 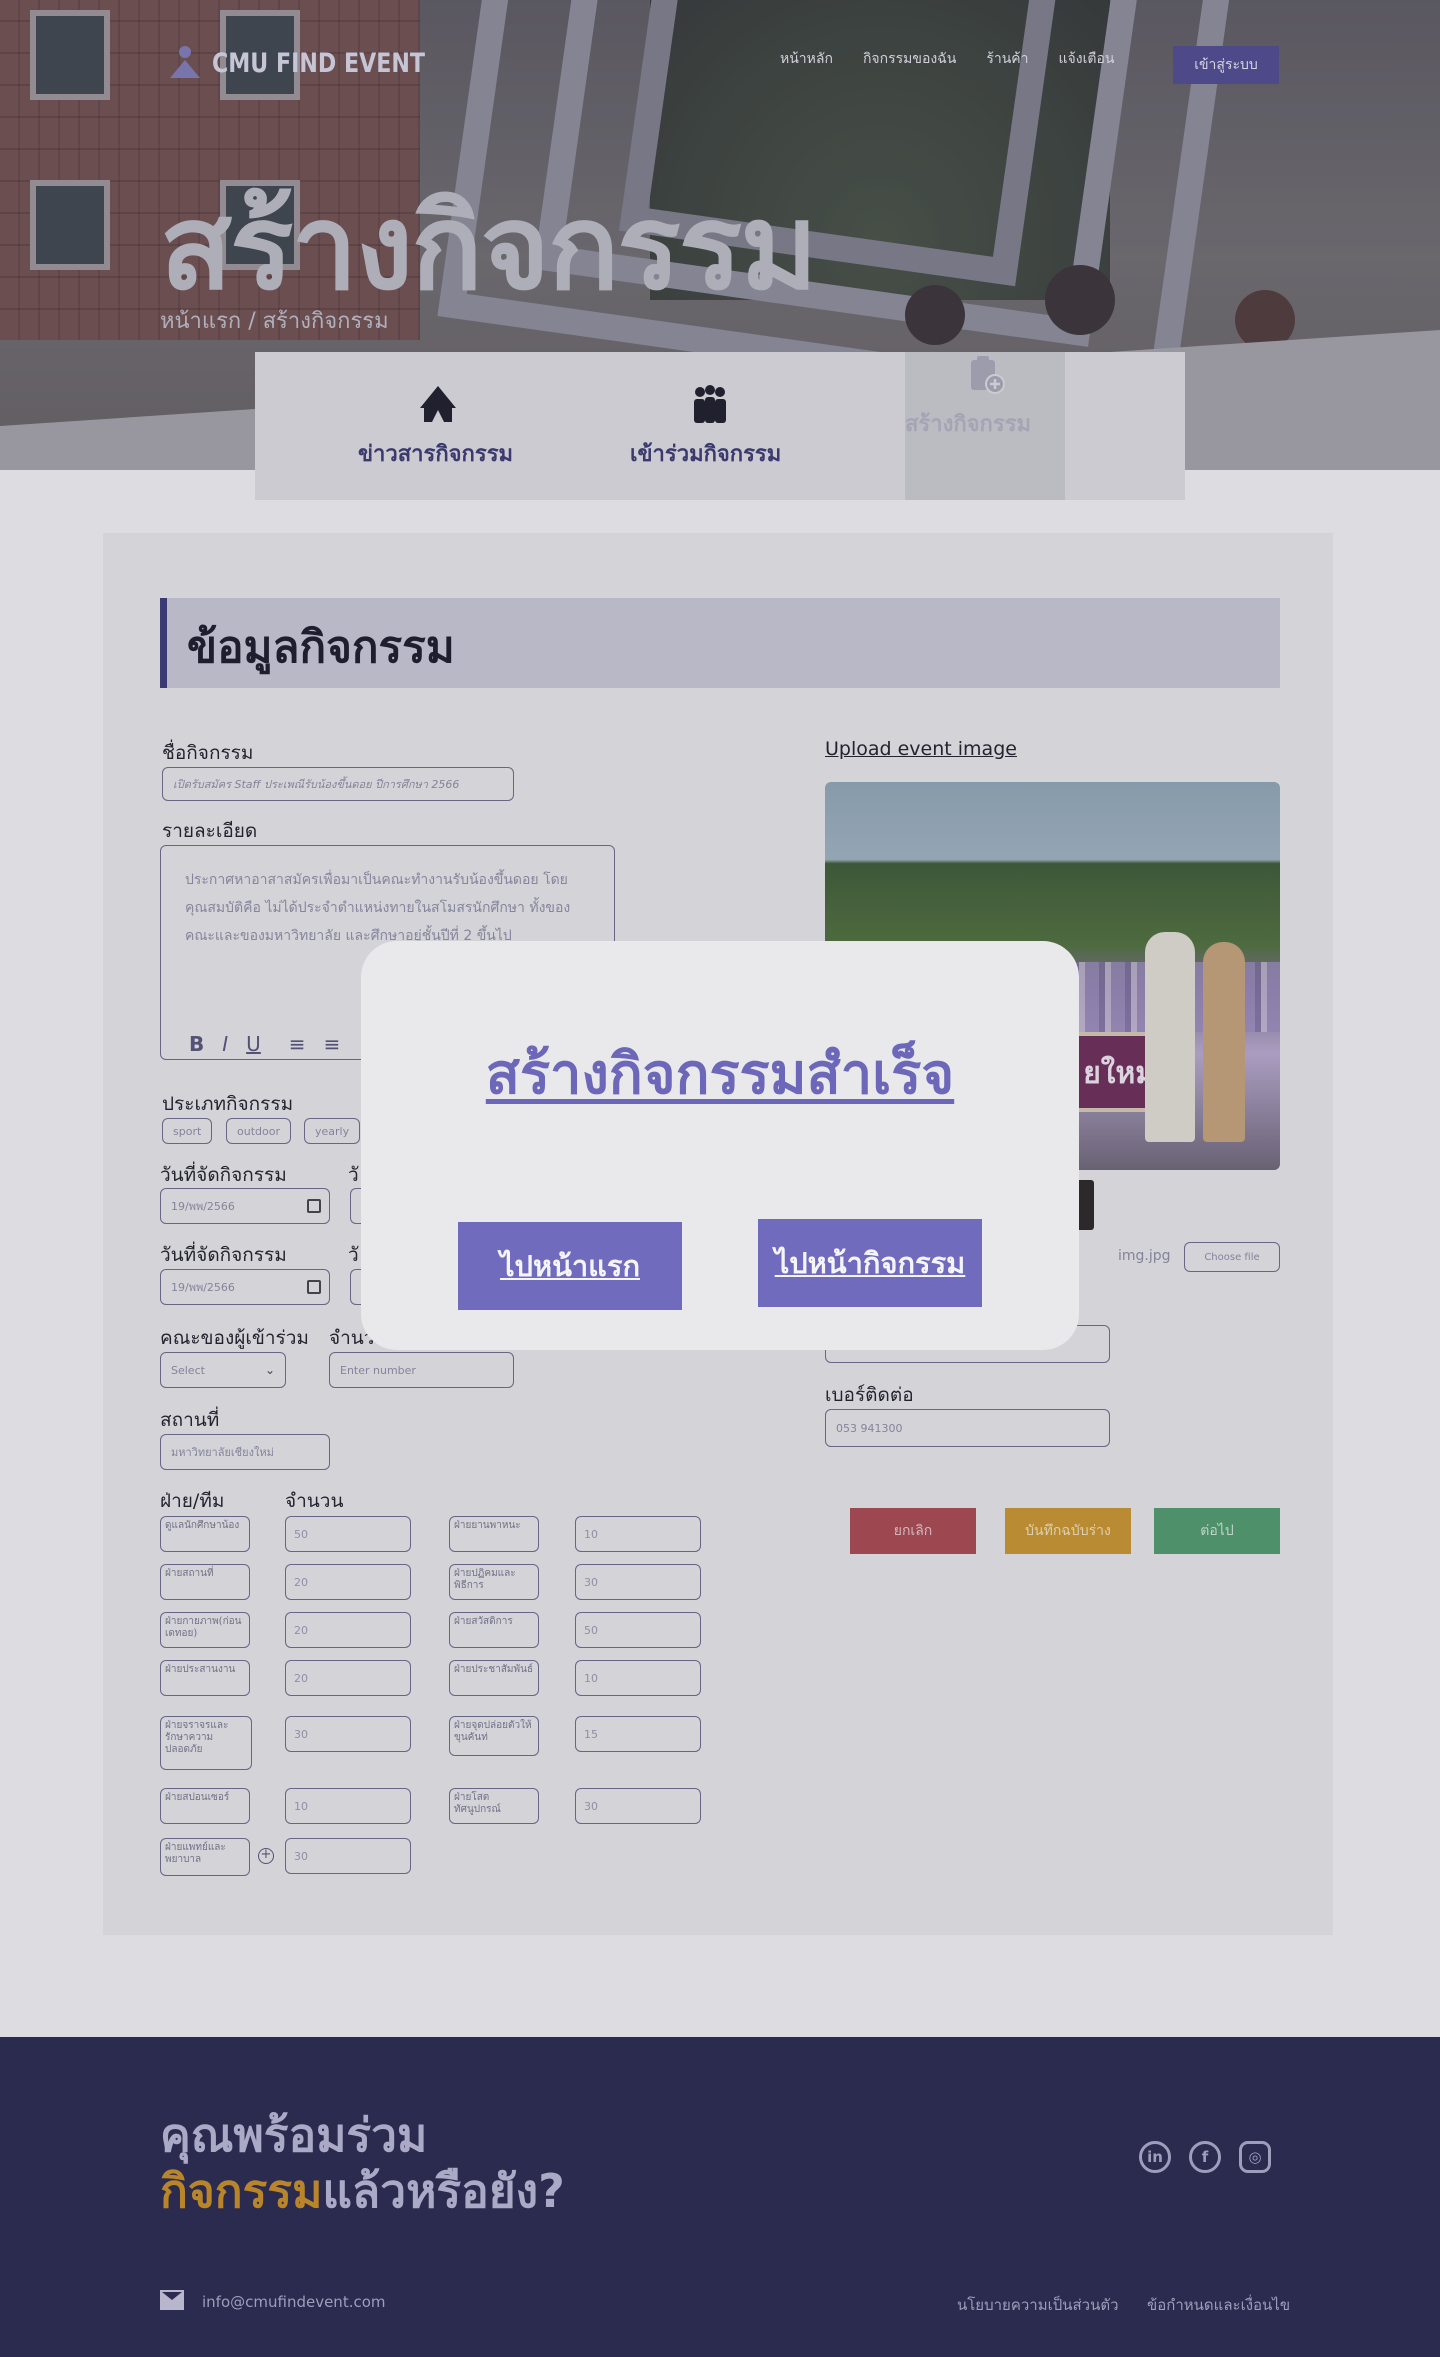 I want to click on team-count: 15, so click(x=638, y=1734).